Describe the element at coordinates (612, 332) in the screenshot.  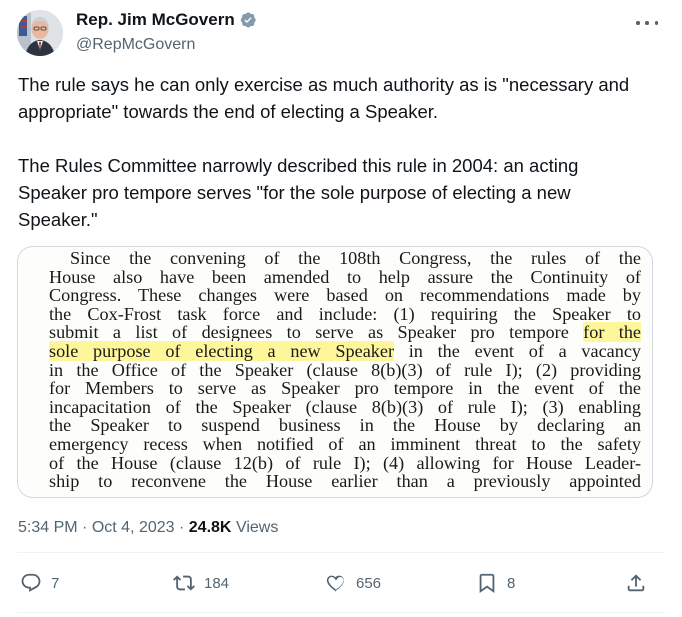
I see `highlighted-text: for the` at that location.